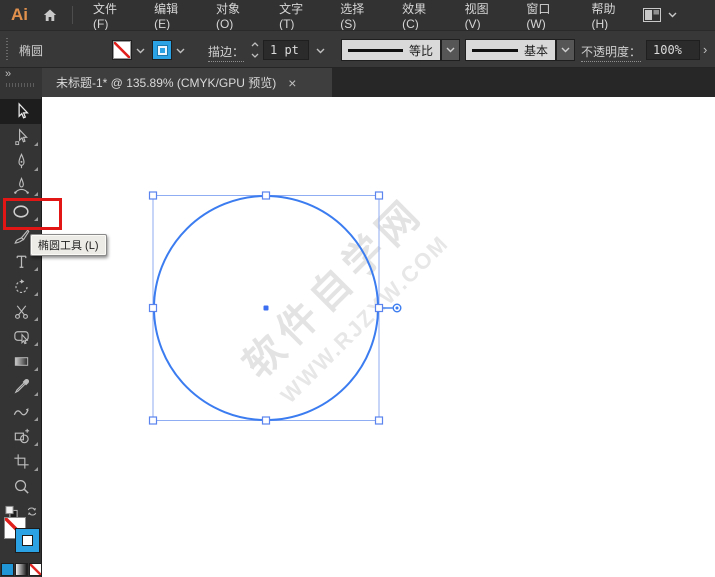 The height and width of the screenshot is (577, 715). Describe the element at coordinates (652, 15) in the screenshot. I see `workspace-layout-icon` at that location.